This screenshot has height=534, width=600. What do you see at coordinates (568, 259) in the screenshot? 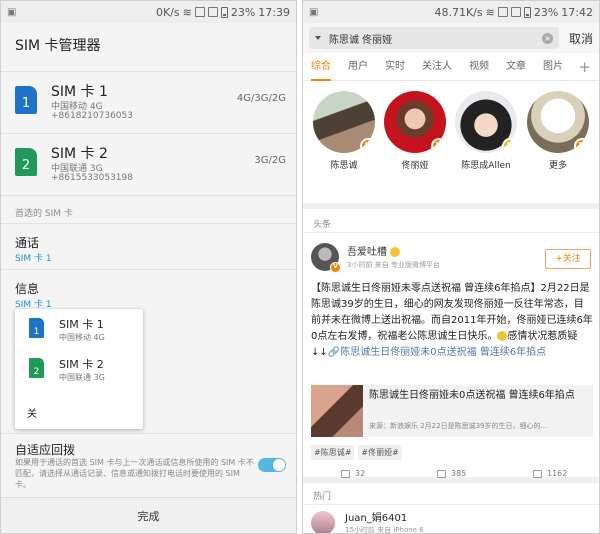
I see `follow-button: +关注` at bounding box center [568, 259].